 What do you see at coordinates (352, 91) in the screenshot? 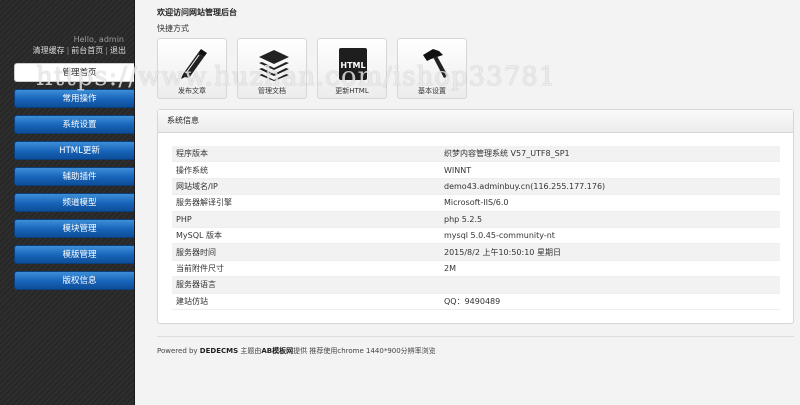
I see `quick-button-label: 更新HTML` at bounding box center [352, 91].